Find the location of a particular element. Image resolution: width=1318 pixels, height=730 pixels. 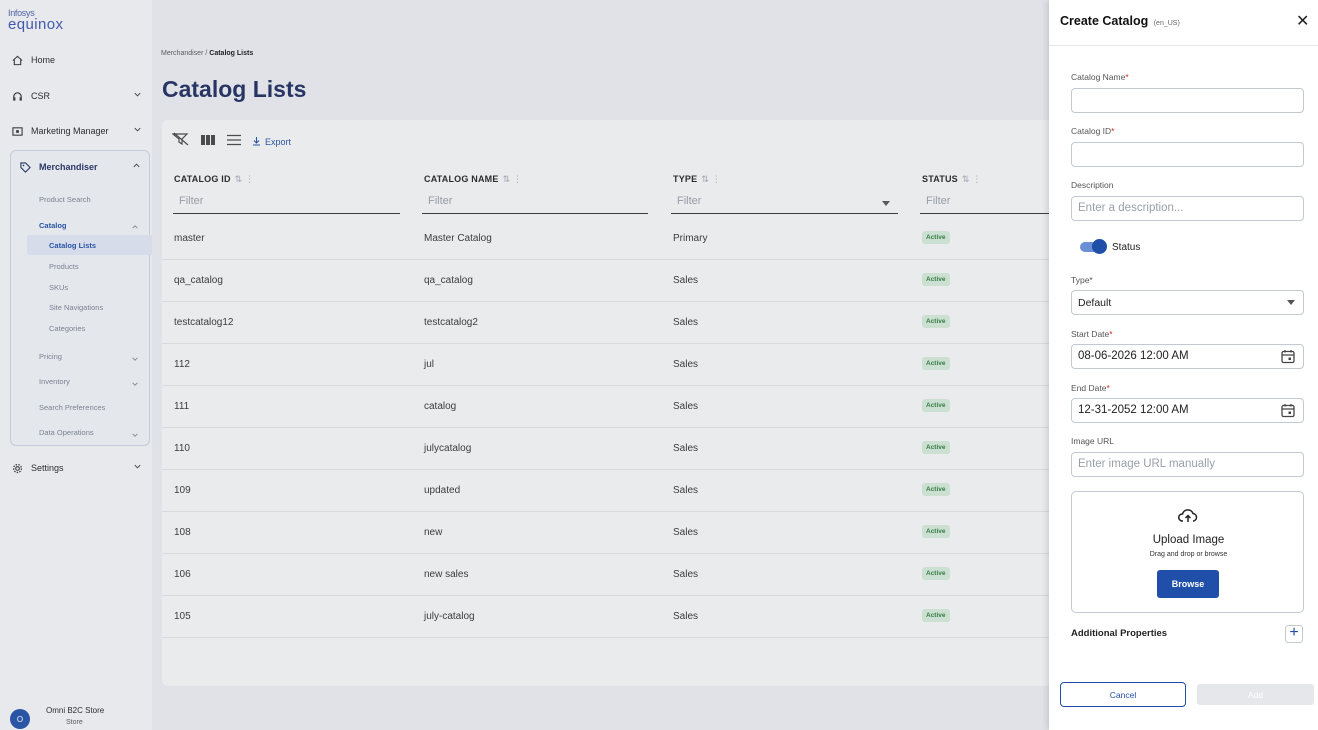

label-text: End Date is located at coordinates (1089, 388).